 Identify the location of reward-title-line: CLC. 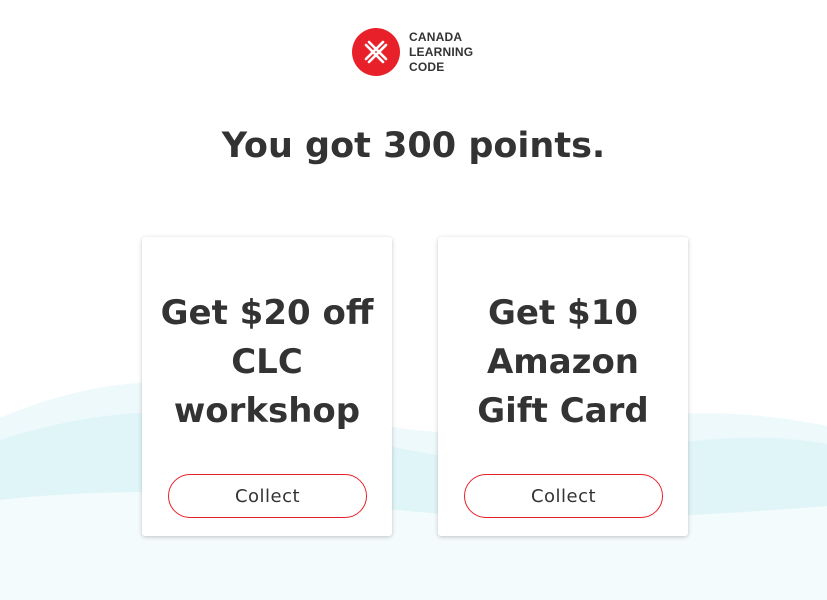
(267, 362).